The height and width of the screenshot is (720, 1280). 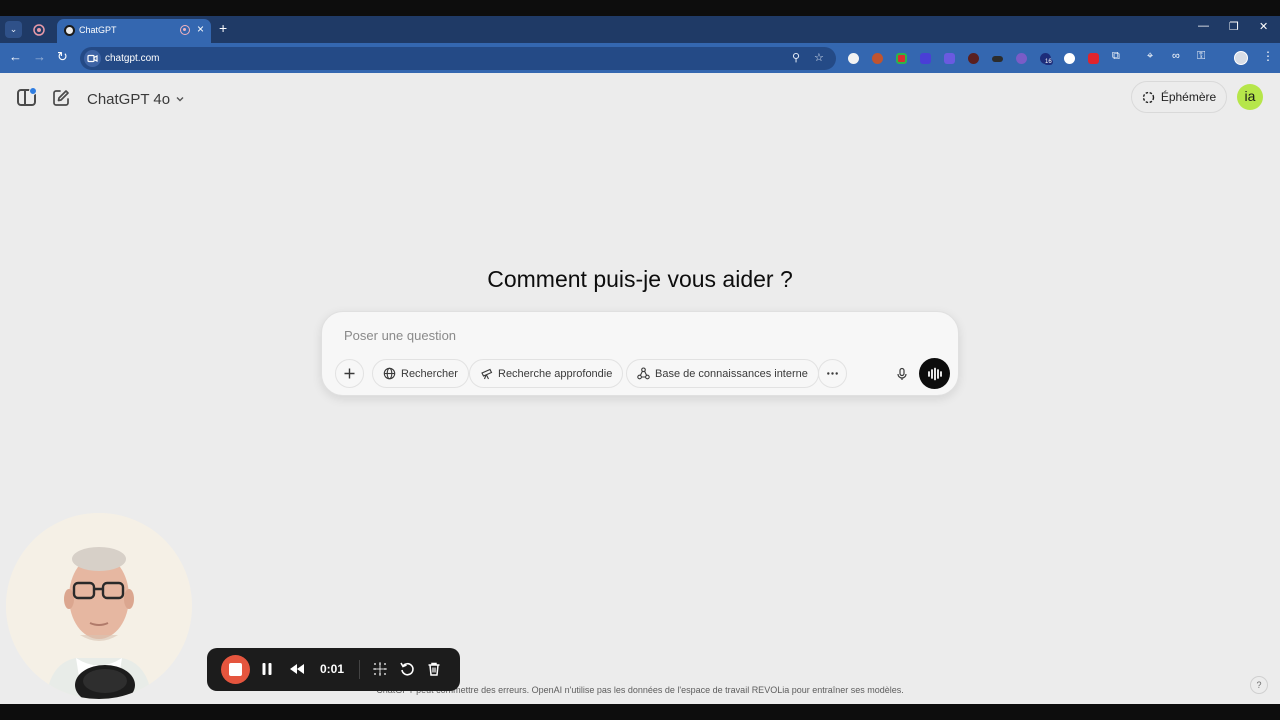 What do you see at coordinates (1188, 97) in the screenshot?
I see `ephemeral-label: Éphémère` at bounding box center [1188, 97].